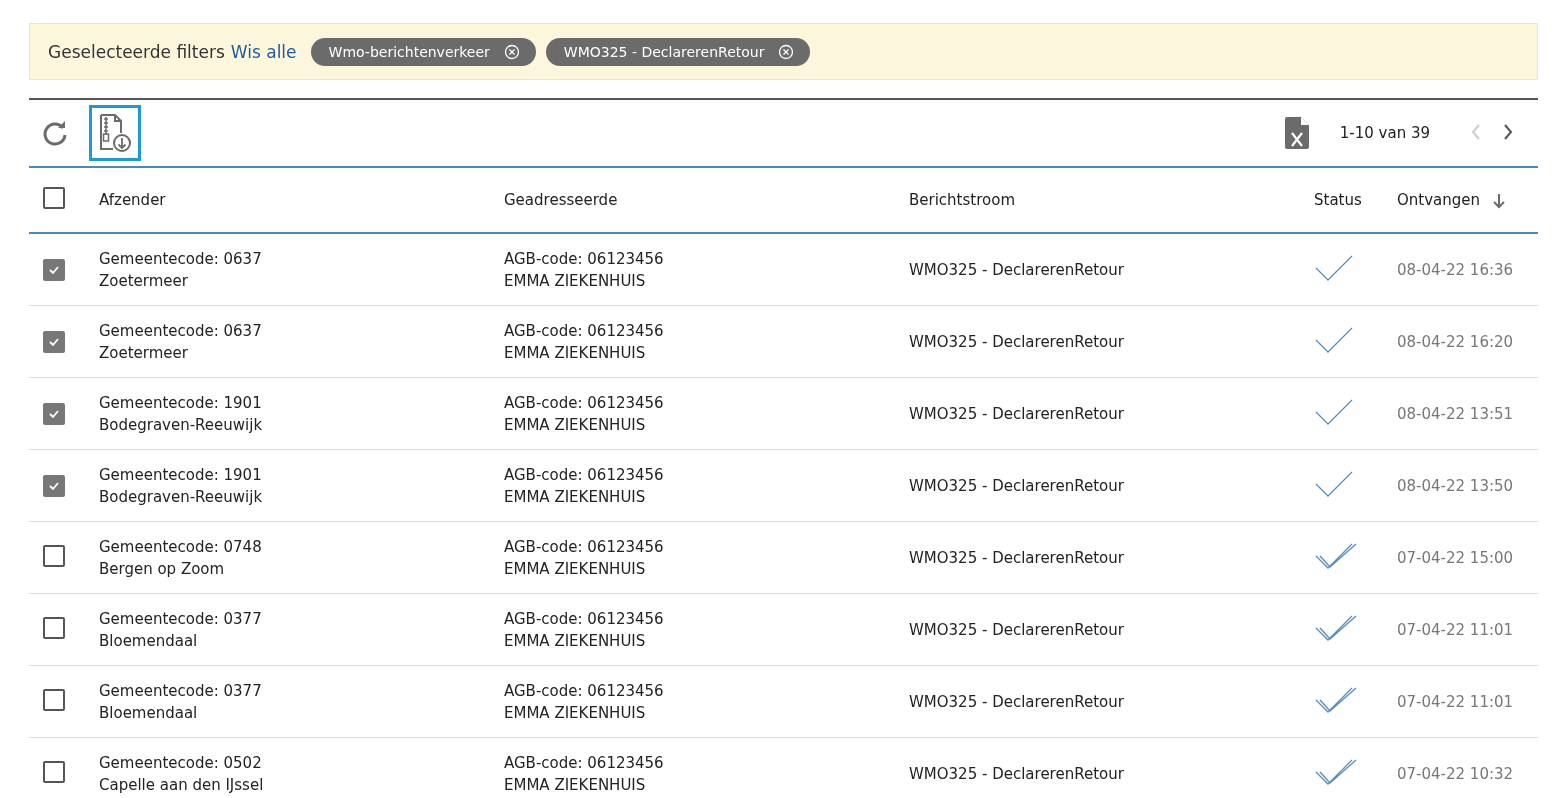  What do you see at coordinates (1499, 200) in the screenshot?
I see `sort-descending-icon` at bounding box center [1499, 200].